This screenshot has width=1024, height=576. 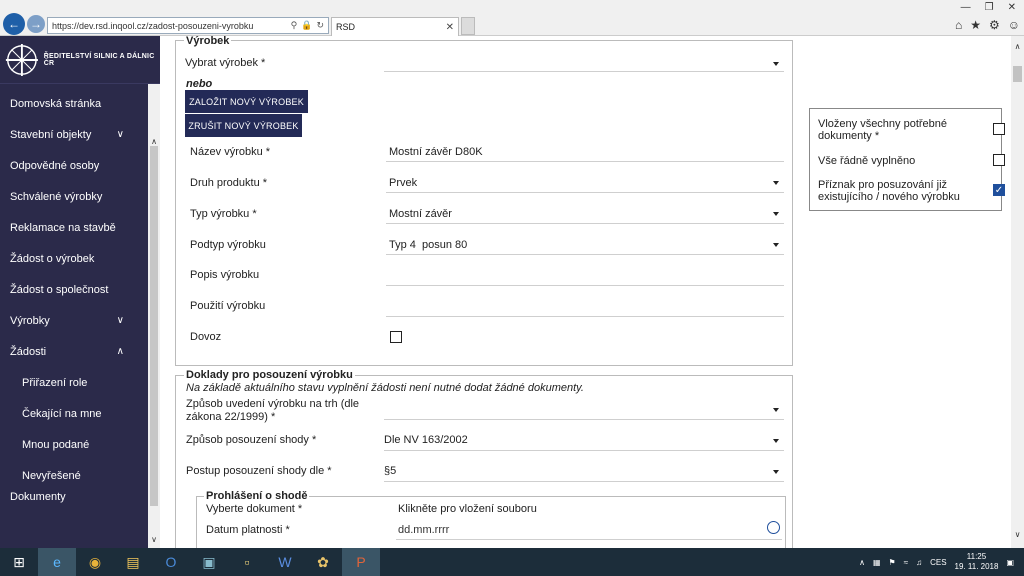 What do you see at coordinates (36, 24) in the screenshot?
I see `forward-button: →` at bounding box center [36, 24].